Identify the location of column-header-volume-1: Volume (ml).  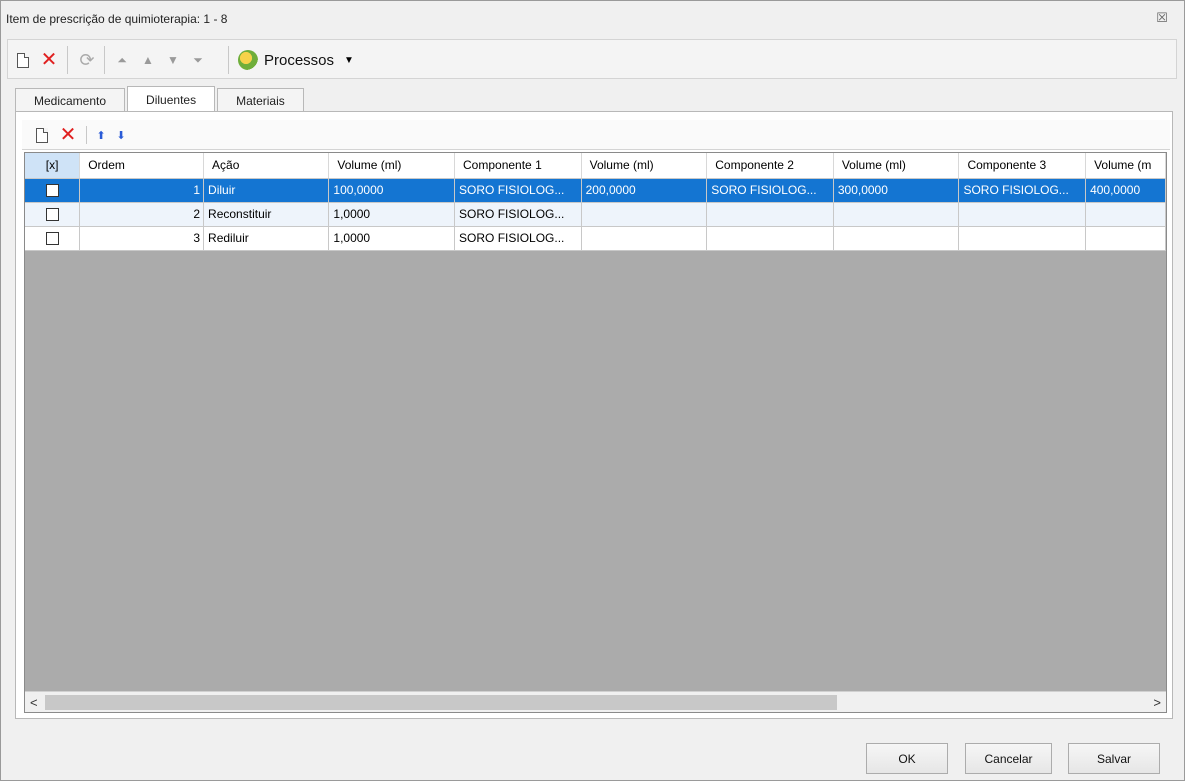
(392, 166).